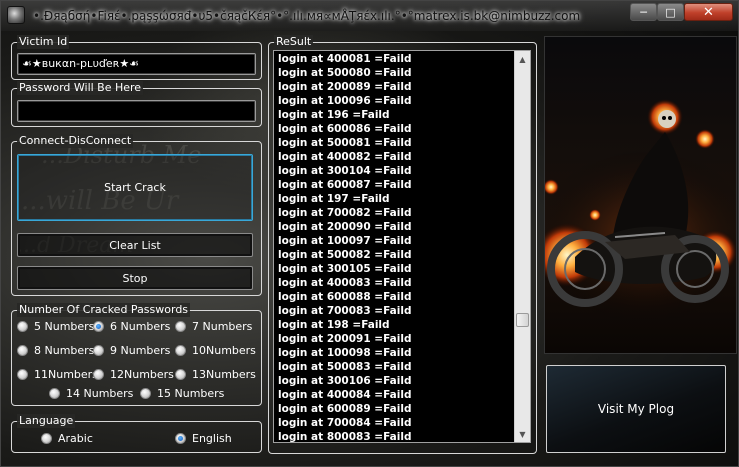 Image resolution: width=739 pixels, height=467 pixels. I want to click on close-icon: ✕, so click(708, 12).